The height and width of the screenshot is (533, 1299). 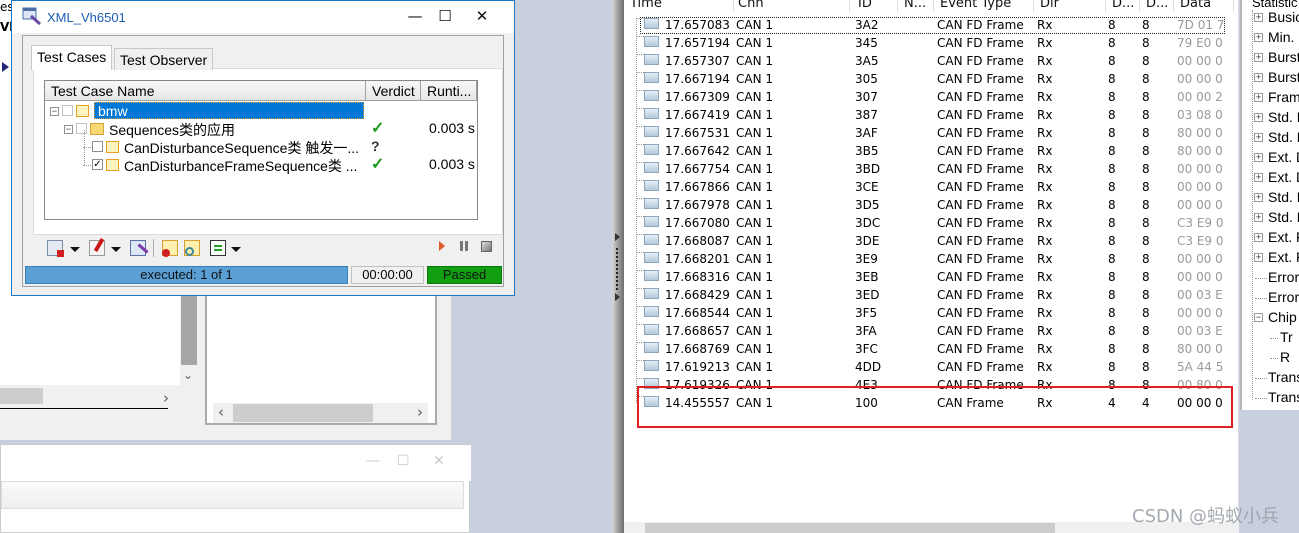 What do you see at coordinates (931, 97) in the screenshot?
I see `trace-row: 17.667309 CAN 1 307 CAN FD Frame Rx 8 8 00 00 2` at bounding box center [931, 97].